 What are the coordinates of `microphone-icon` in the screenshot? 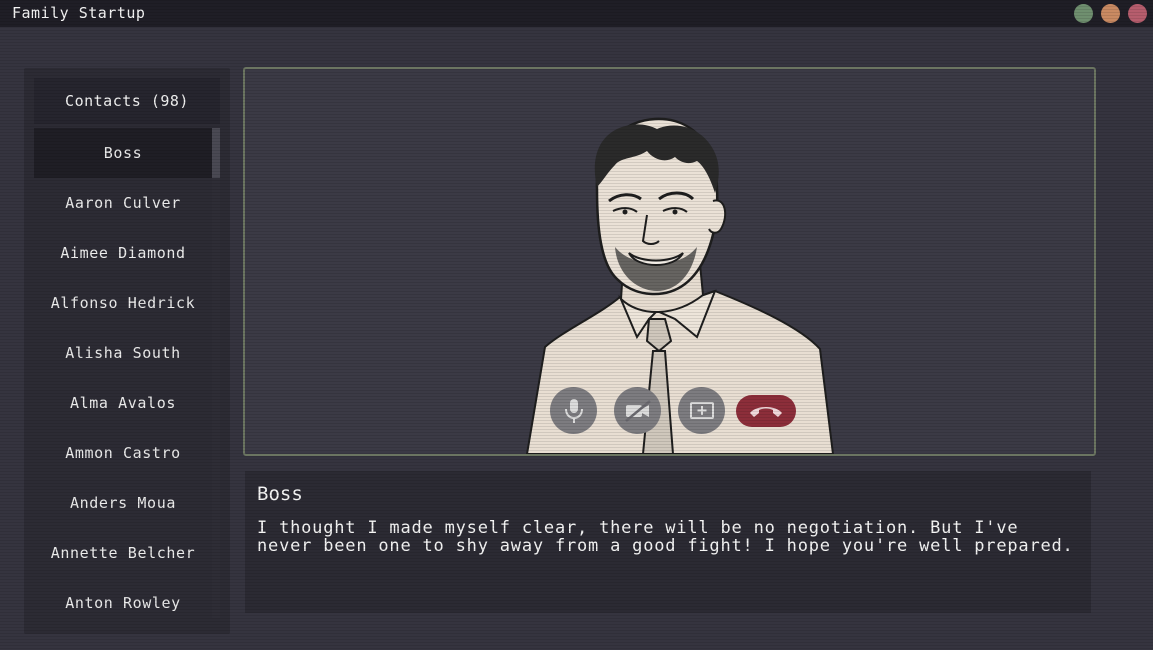 It's located at (573, 410).